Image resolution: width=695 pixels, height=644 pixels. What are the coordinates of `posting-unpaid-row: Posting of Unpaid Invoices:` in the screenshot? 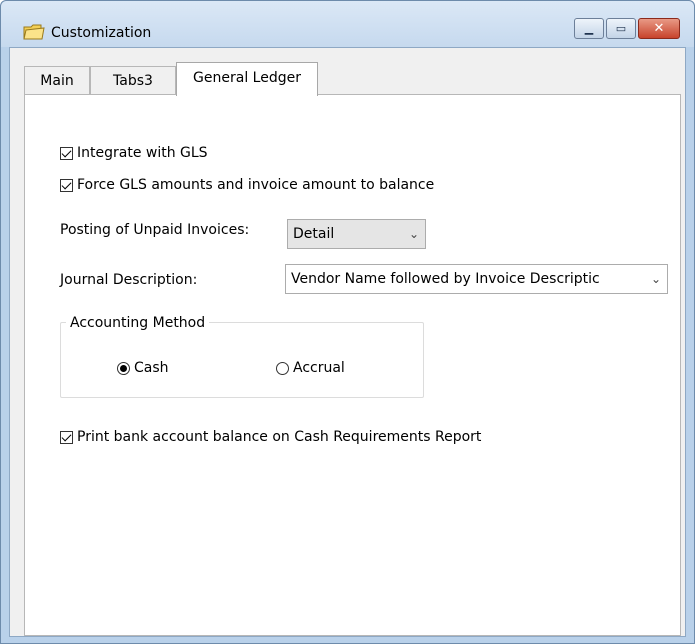 It's located at (154, 230).